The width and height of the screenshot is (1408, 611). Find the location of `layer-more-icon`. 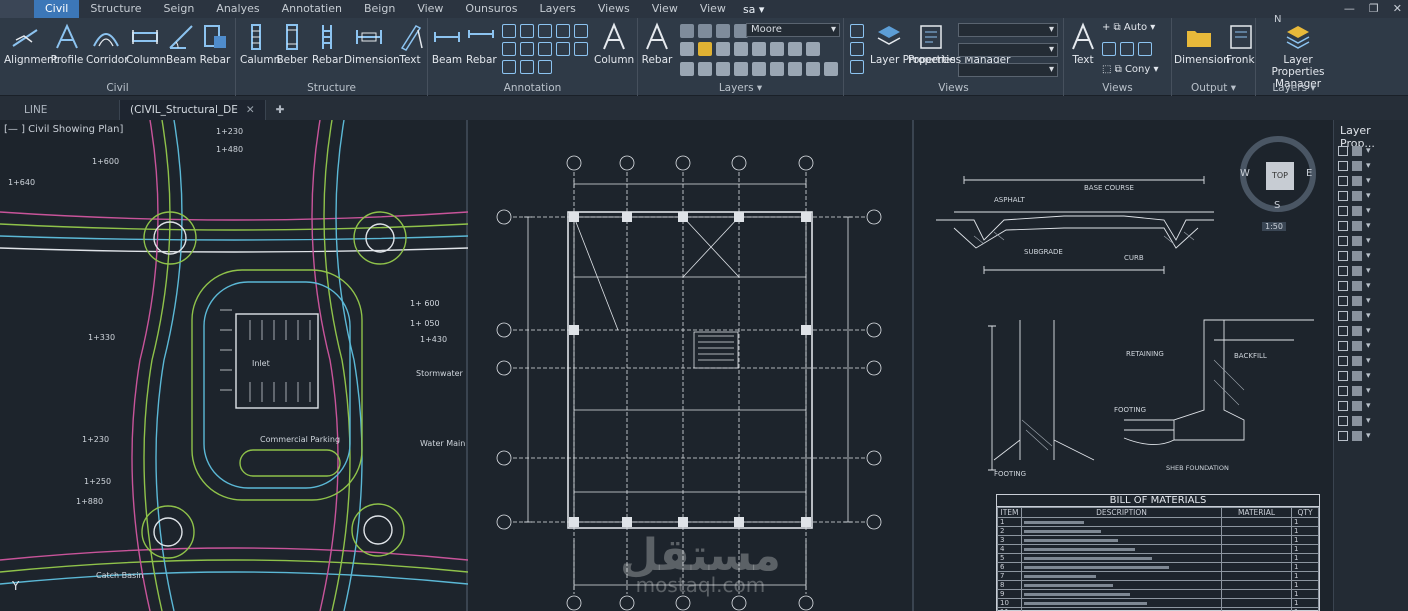

layer-more-icon is located at coordinates (831, 69).